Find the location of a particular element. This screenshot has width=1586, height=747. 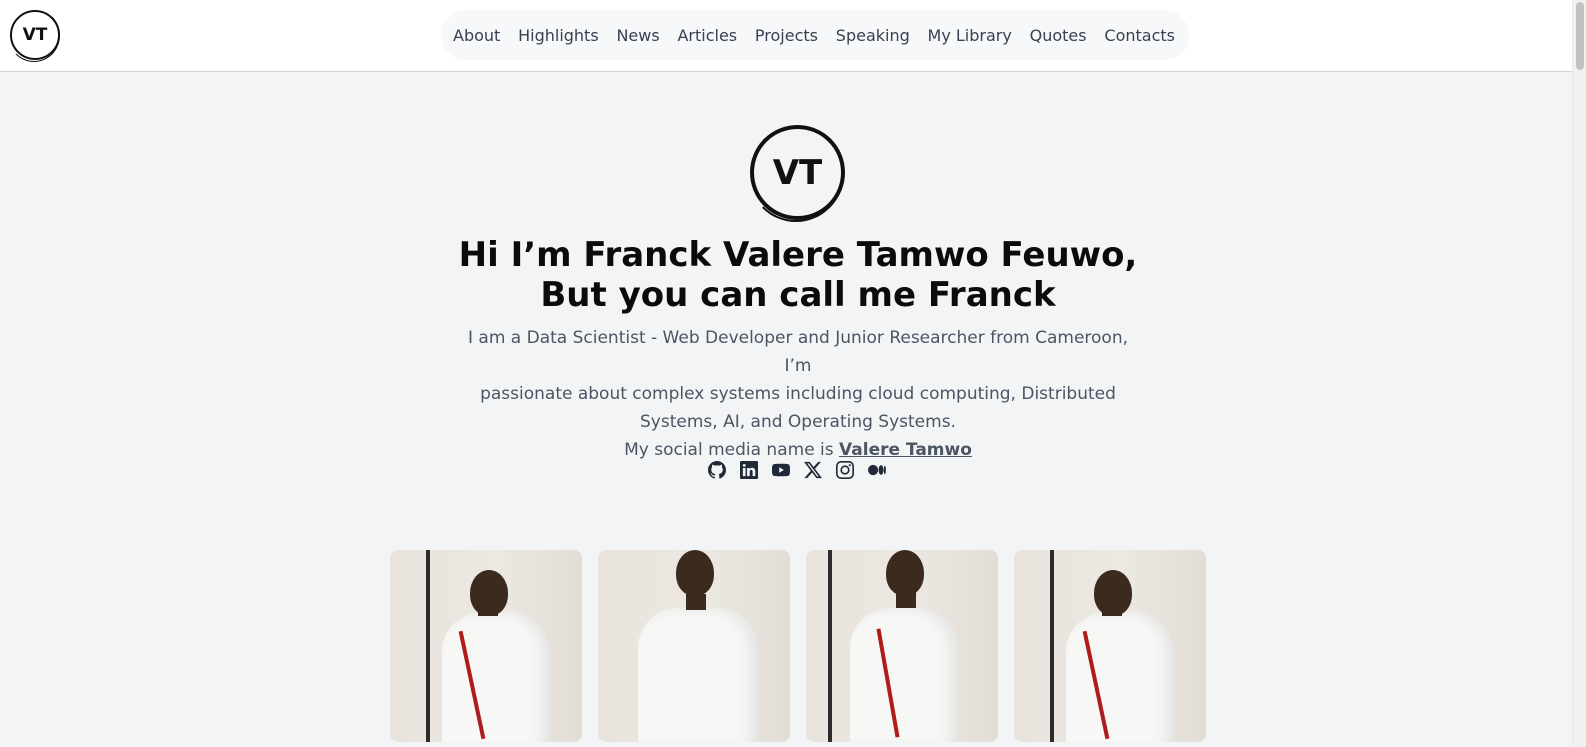

x-icon is located at coordinates (813, 470).